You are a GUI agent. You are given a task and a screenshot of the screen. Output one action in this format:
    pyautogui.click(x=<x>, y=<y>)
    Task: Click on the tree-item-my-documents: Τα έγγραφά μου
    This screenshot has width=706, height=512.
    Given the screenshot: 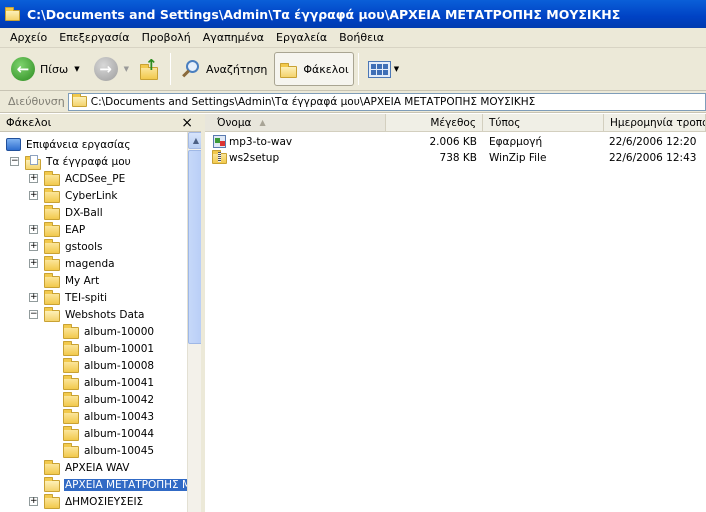 What is the action you would take?
    pyautogui.click(x=78, y=161)
    